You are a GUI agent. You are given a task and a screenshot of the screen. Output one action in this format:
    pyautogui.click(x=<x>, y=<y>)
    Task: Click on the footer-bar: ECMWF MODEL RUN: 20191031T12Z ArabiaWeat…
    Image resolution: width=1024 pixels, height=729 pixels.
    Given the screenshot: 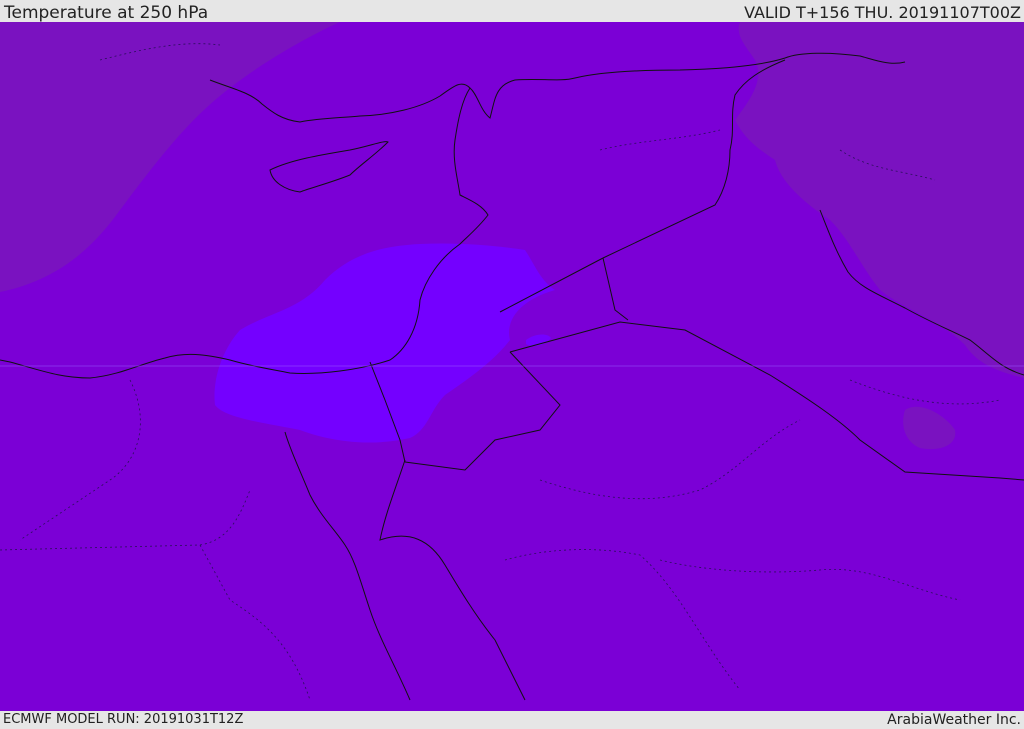 What is the action you would take?
    pyautogui.click(x=512, y=720)
    